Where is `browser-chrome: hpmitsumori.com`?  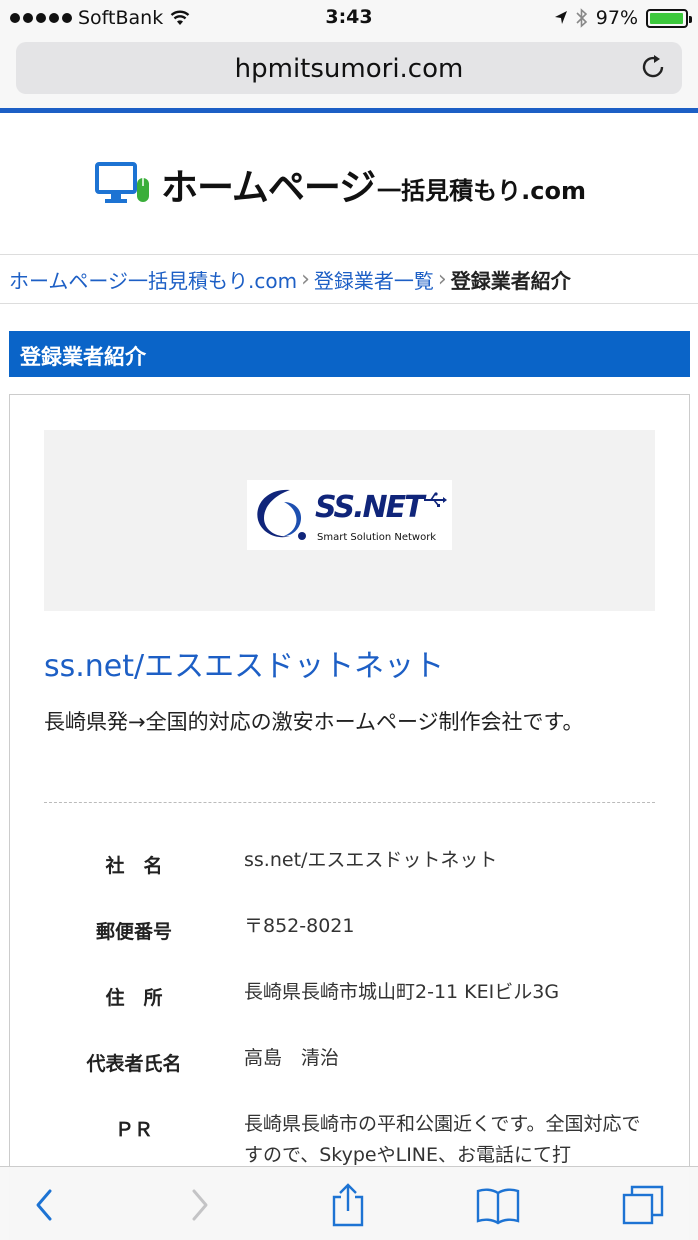
browser-chrome: hpmitsumori.com is located at coordinates (349, 72).